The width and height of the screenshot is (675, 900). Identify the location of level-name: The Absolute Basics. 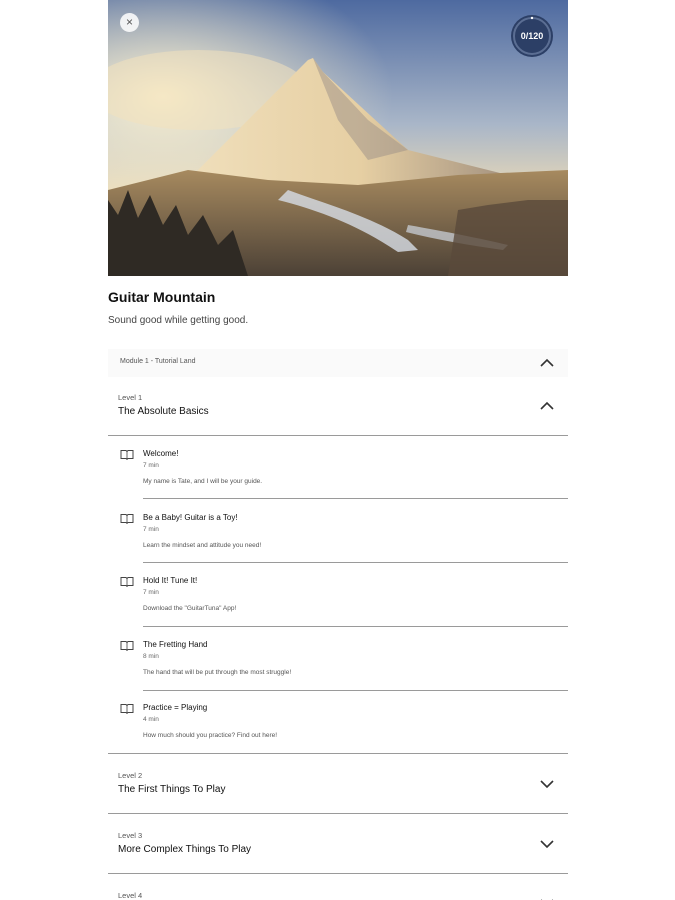
(163, 411).